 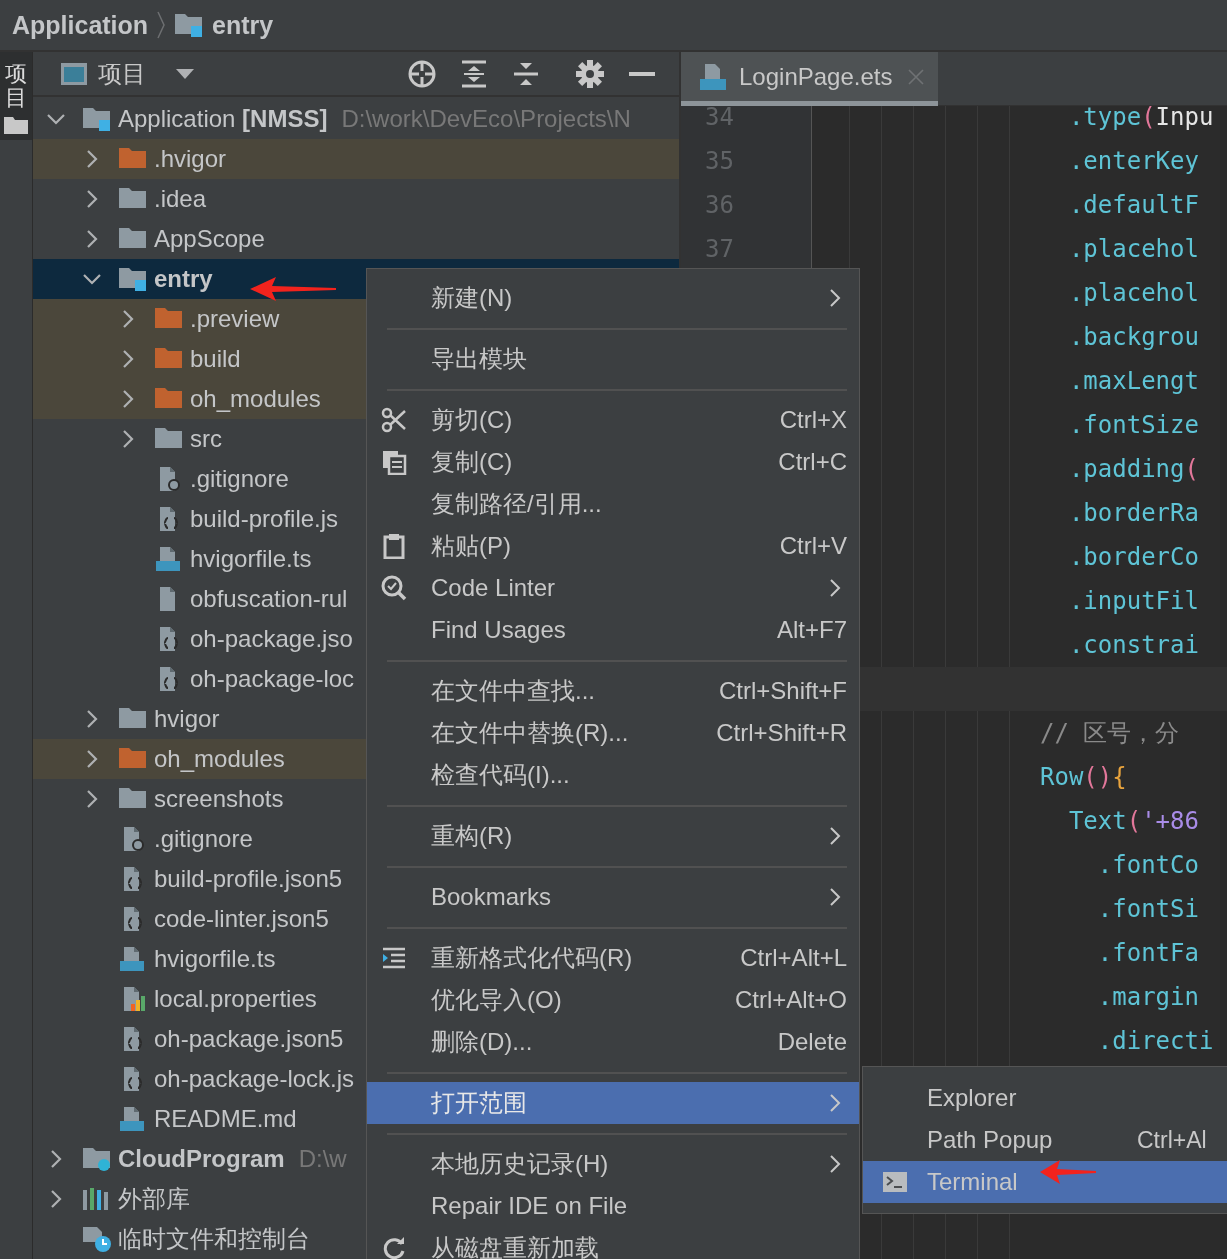 I want to click on menu-item: 重构(R), so click(x=613, y=836).